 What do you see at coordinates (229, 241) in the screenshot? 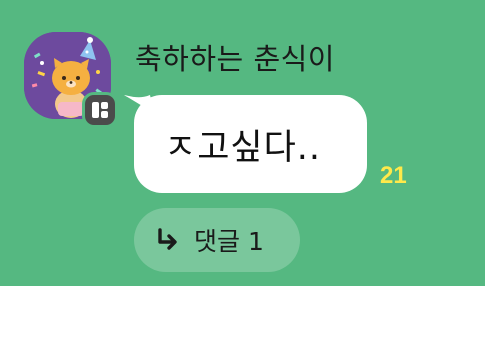
I see `reply-label: 댓글 1` at bounding box center [229, 241].